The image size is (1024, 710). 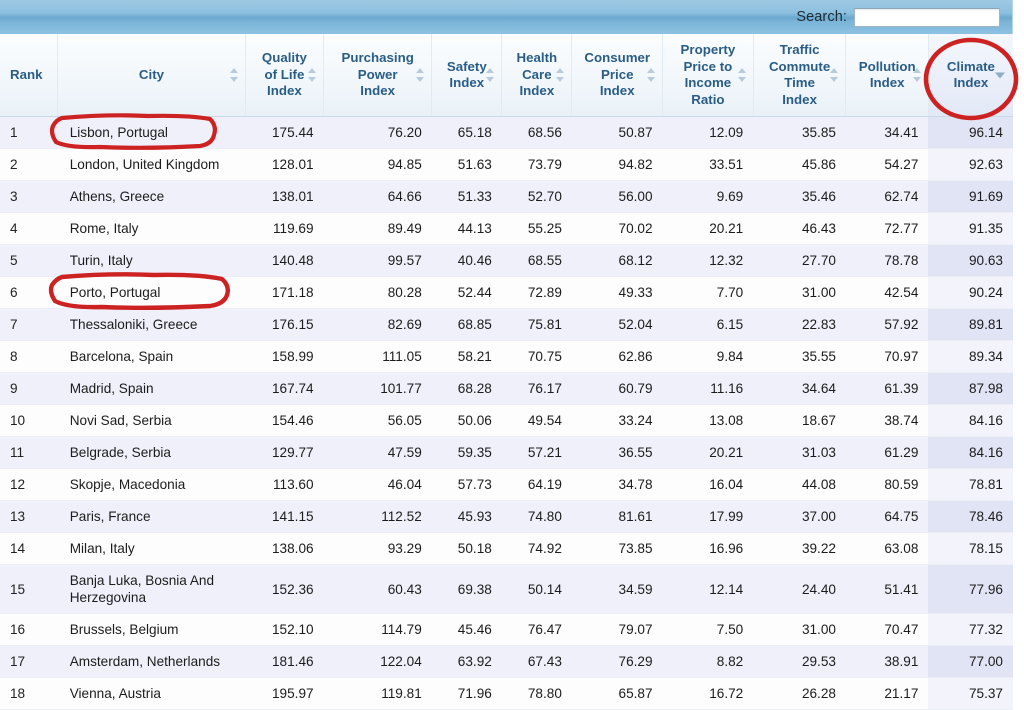 I want to click on cell-poll: 62.74, so click(x=887, y=196).